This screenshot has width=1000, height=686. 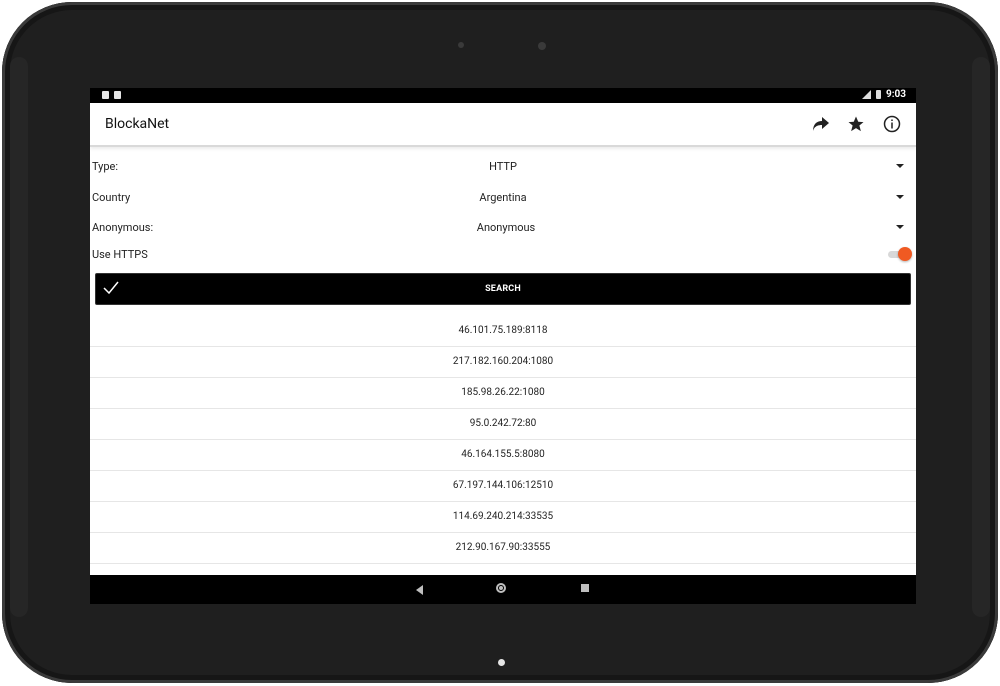 I want to click on app-notification-icon, so click(x=105, y=95).